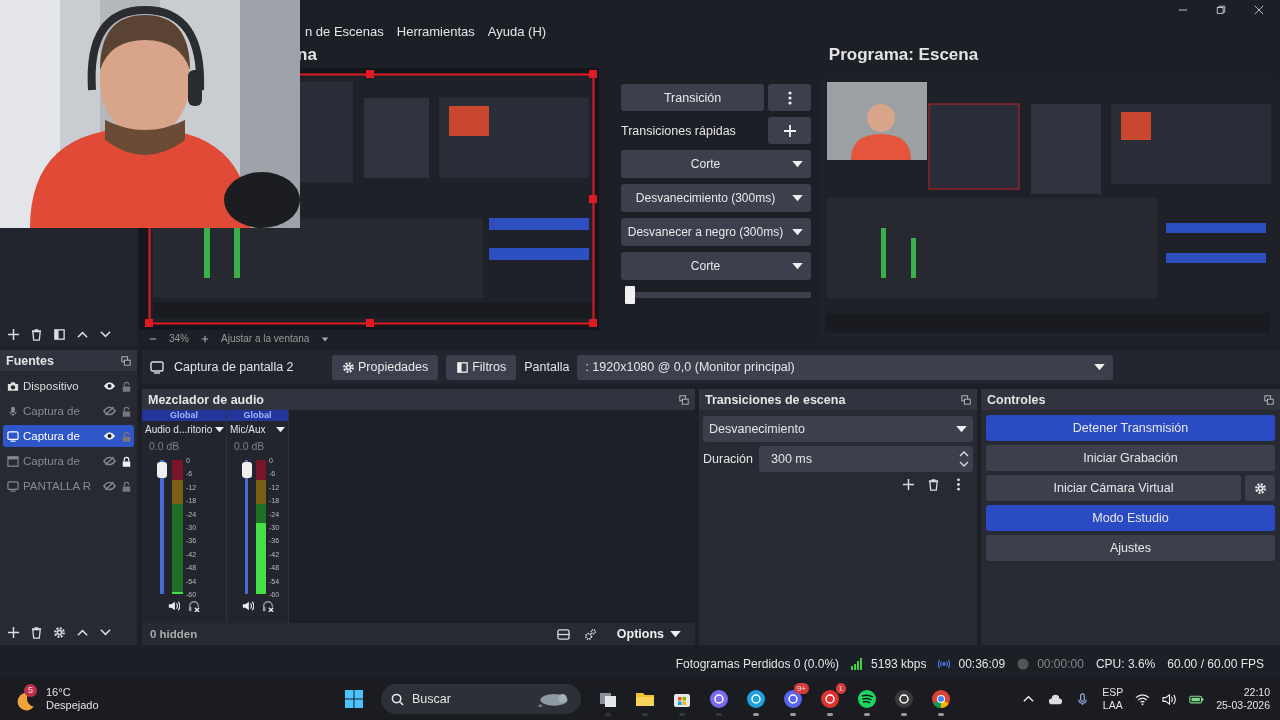 Image resolution: width=1280 pixels, height=720 pixels. Describe the element at coordinates (344, 31) in the screenshot. I see `menu-item: n de Escenas` at that location.